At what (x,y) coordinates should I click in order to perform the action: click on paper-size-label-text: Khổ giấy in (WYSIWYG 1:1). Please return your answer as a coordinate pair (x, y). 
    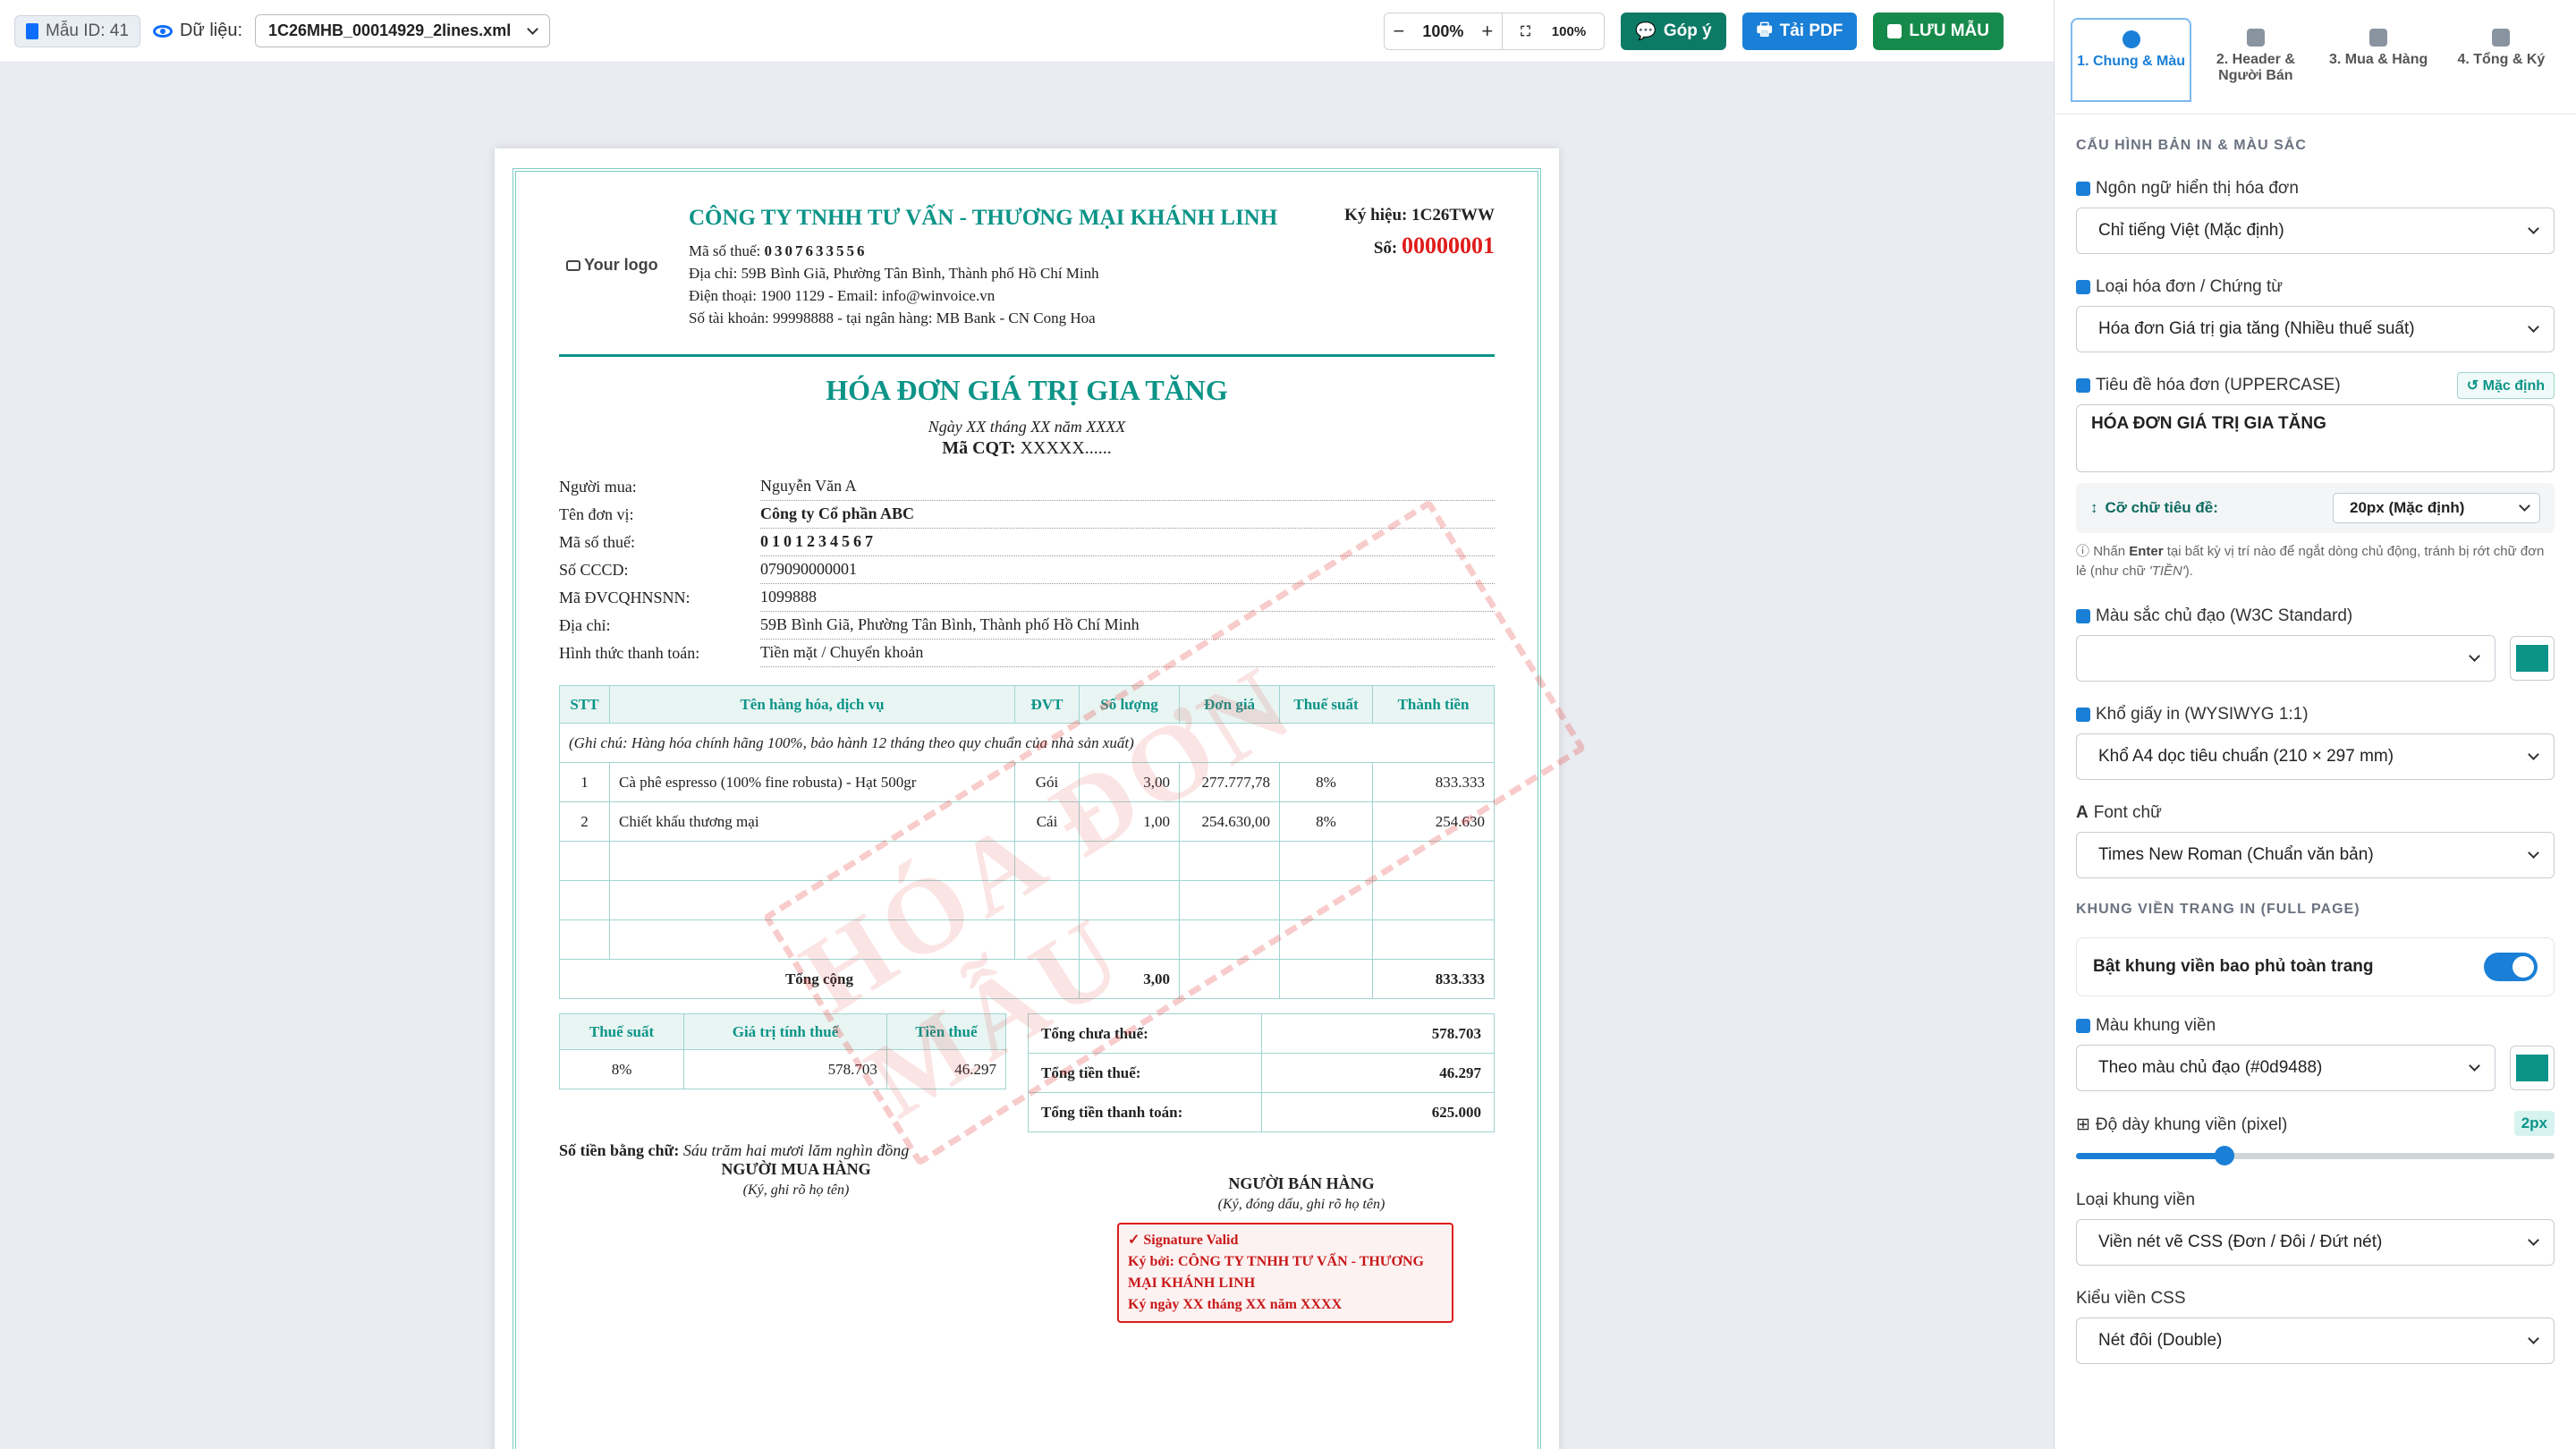
    Looking at the image, I should click on (2202, 714).